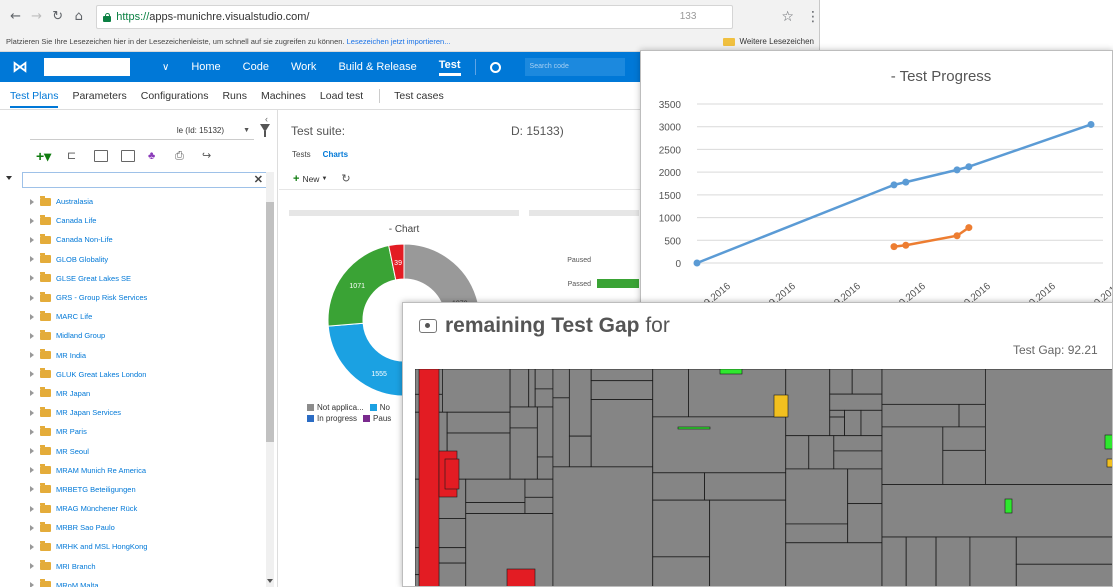  Describe the element at coordinates (148, 374) in the screenshot. I see `tree-item: GLUK Great Lakes London` at that location.